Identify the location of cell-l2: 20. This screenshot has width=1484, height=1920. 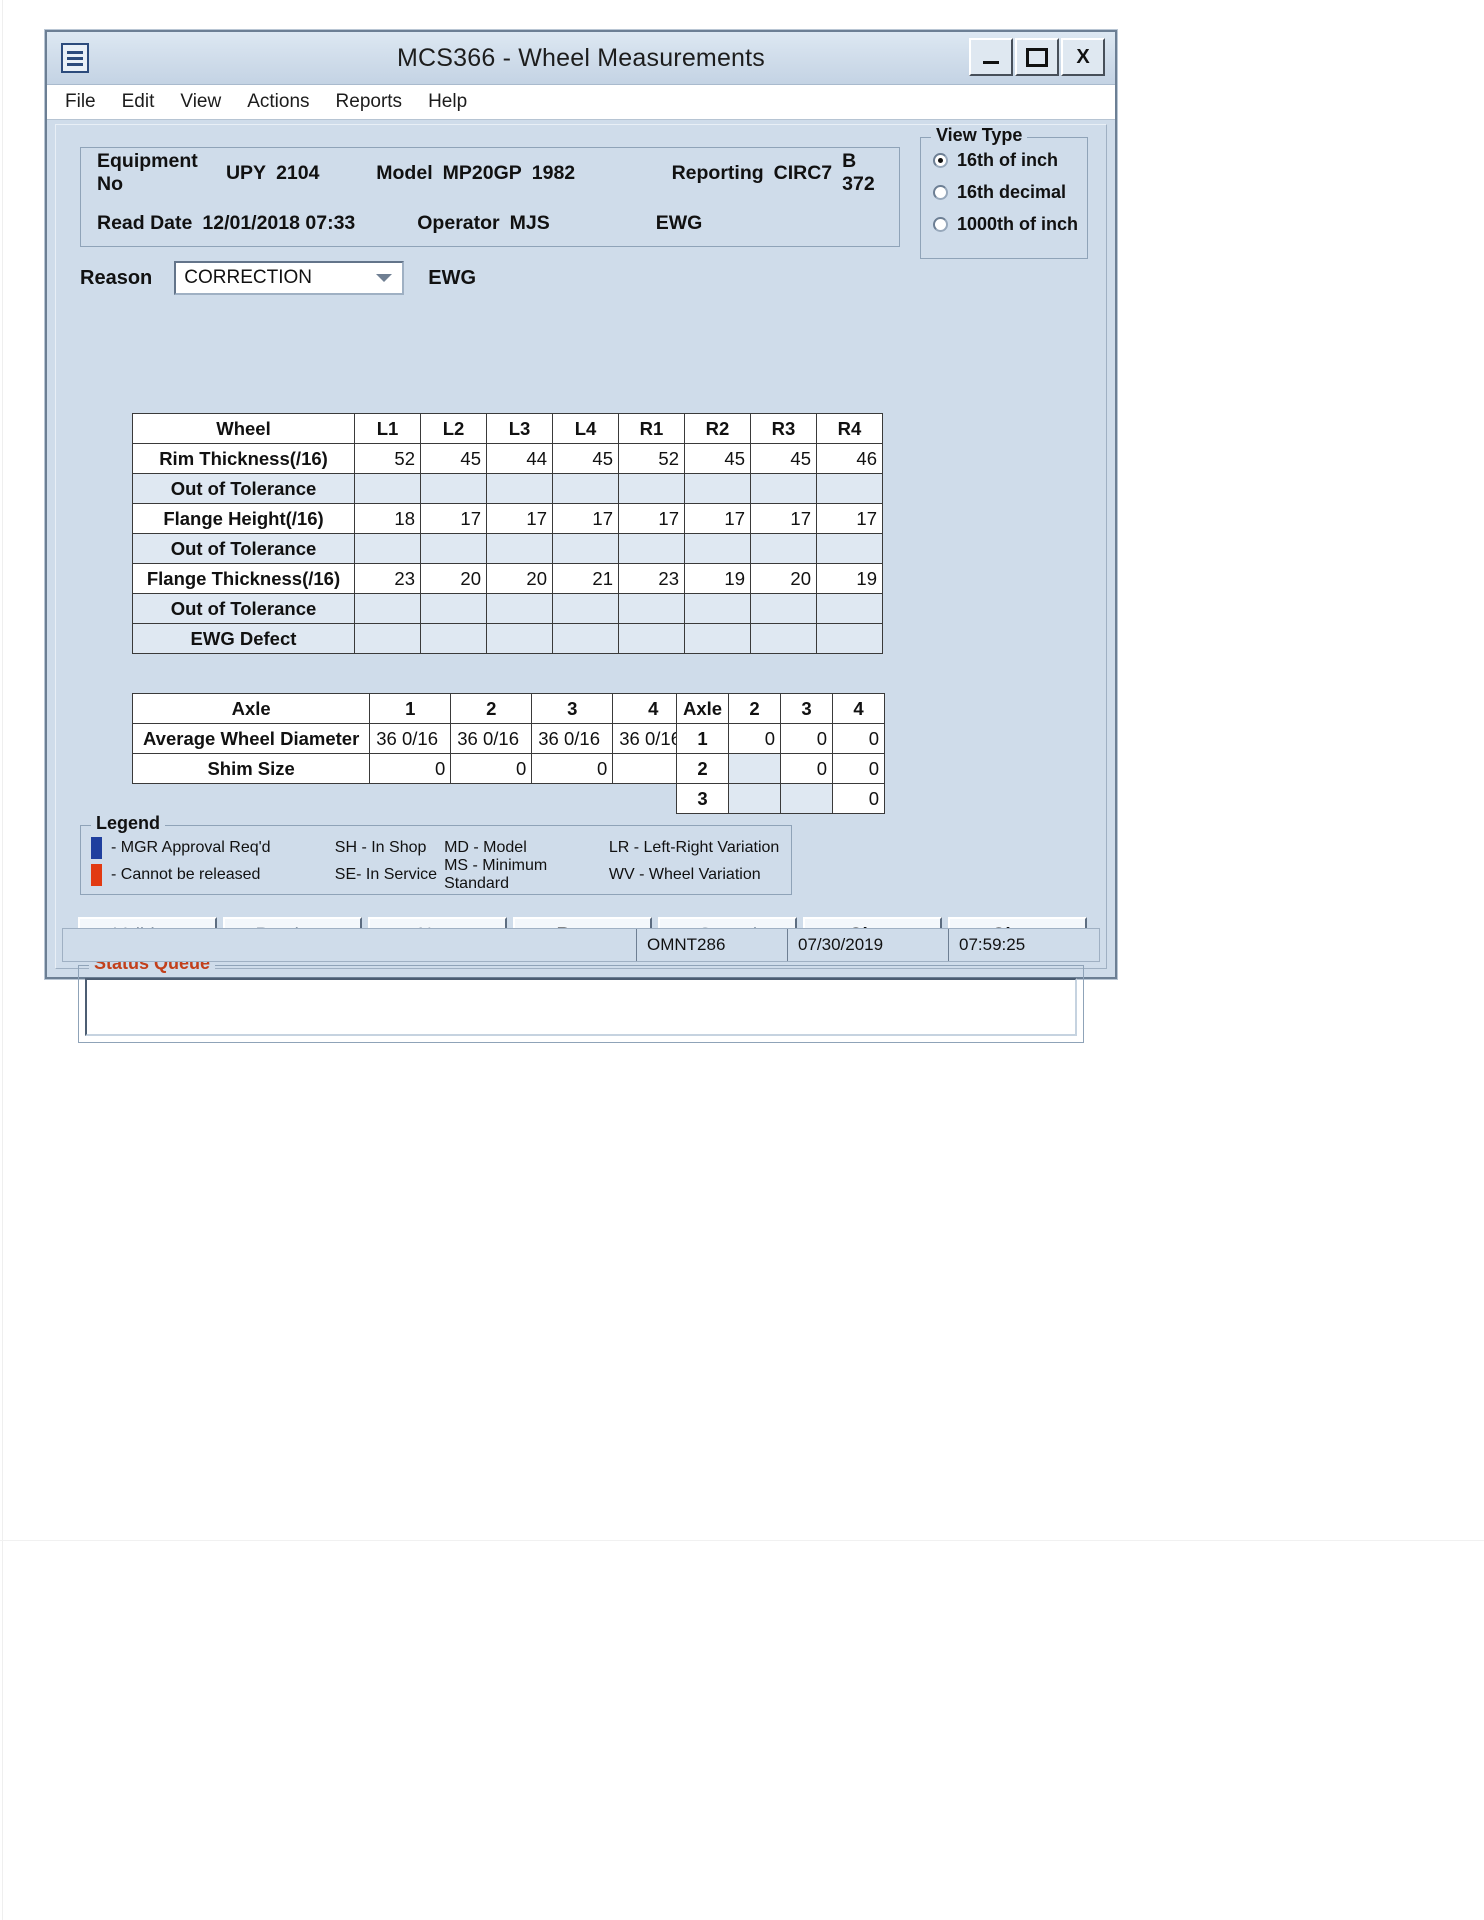
(453, 578).